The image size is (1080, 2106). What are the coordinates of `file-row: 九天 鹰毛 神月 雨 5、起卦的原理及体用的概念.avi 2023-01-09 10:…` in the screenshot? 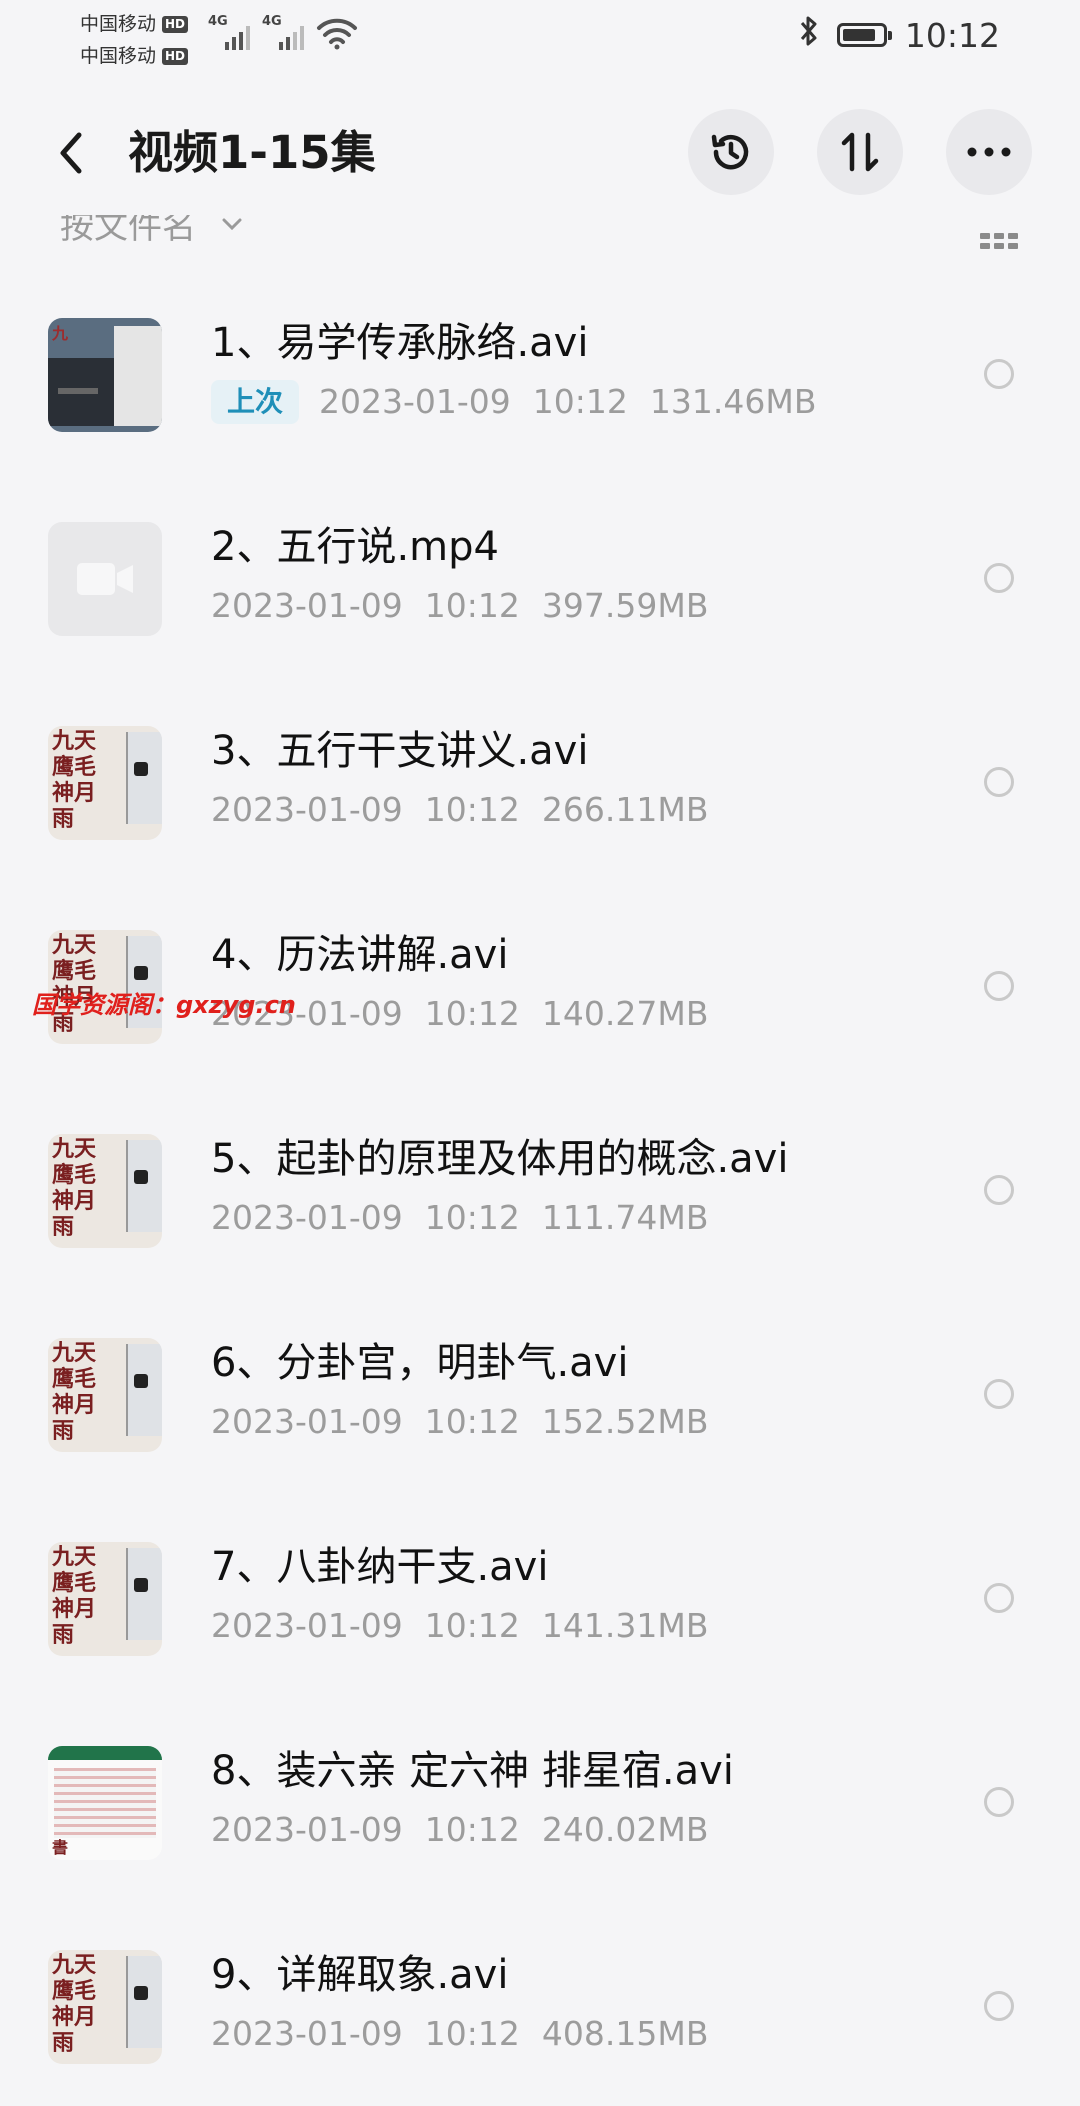 It's located at (540, 1188).